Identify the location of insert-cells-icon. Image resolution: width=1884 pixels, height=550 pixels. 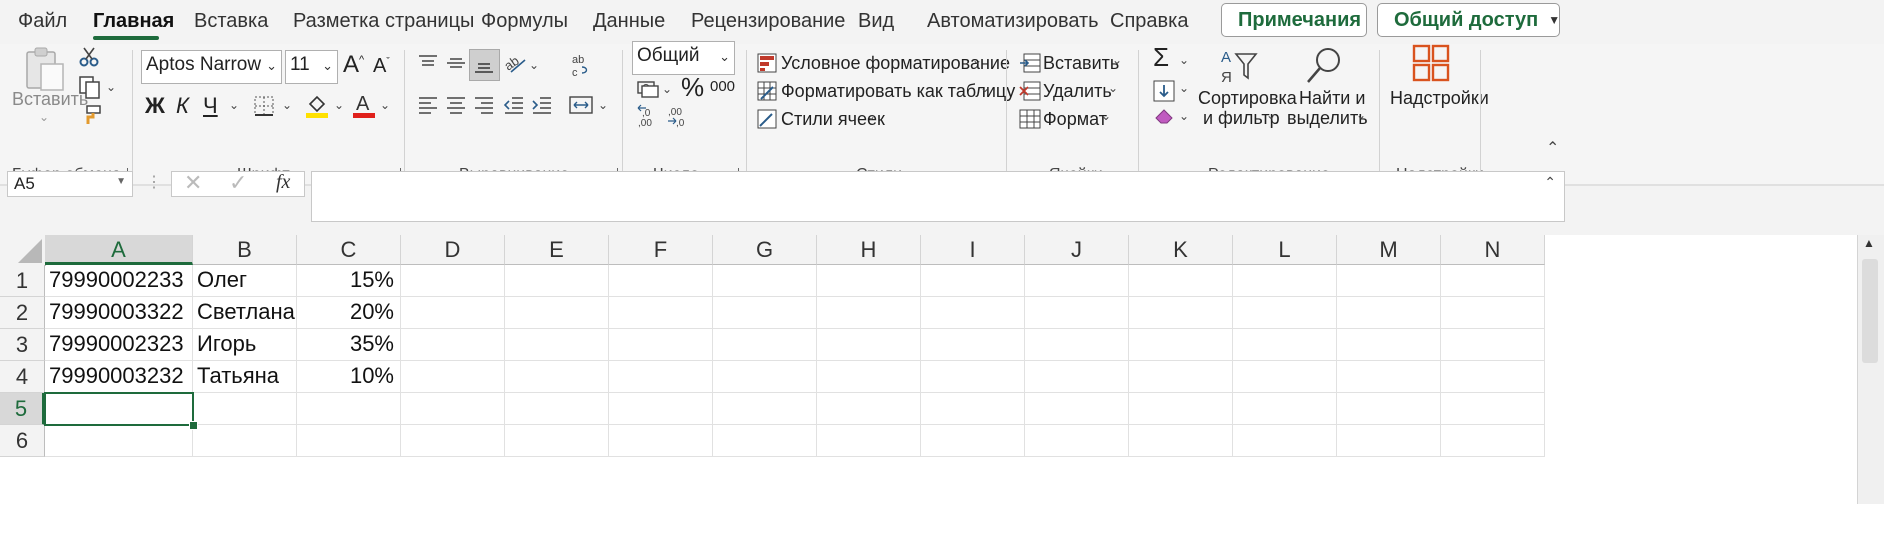
(1030, 63).